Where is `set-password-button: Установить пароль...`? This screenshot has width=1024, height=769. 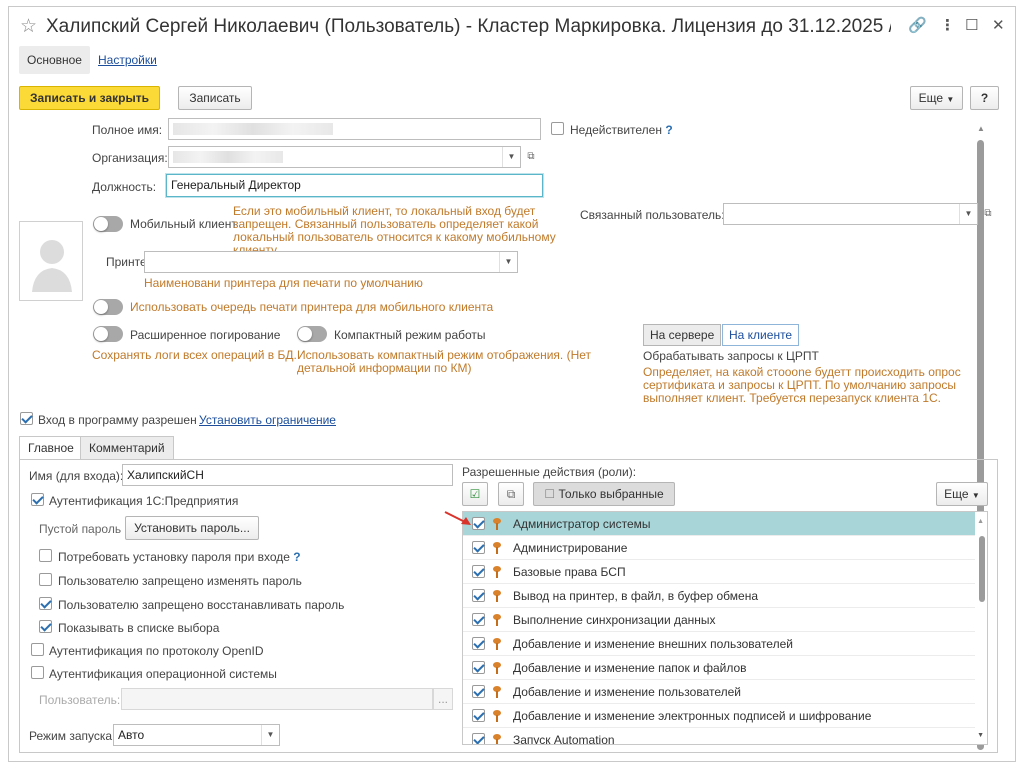
set-password-button: Установить пароль... is located at coordinates (192, 528).